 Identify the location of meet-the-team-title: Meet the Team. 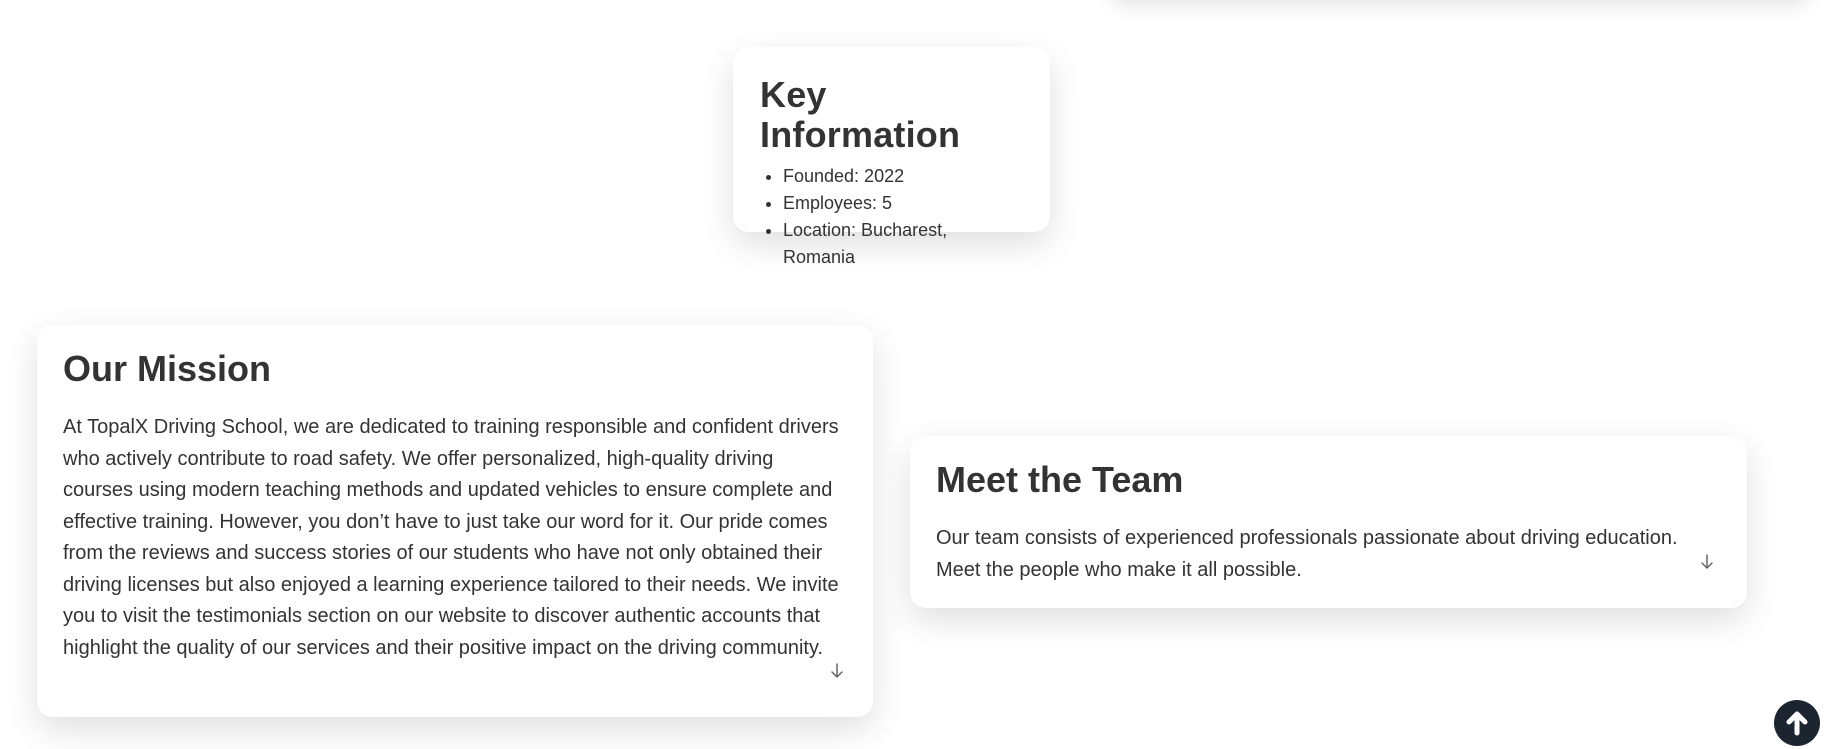
(1060, 479).